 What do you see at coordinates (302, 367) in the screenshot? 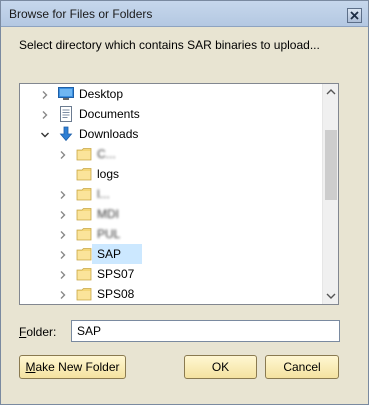
I see `cancel-button: Cancel` at bounding box center [302, 367].